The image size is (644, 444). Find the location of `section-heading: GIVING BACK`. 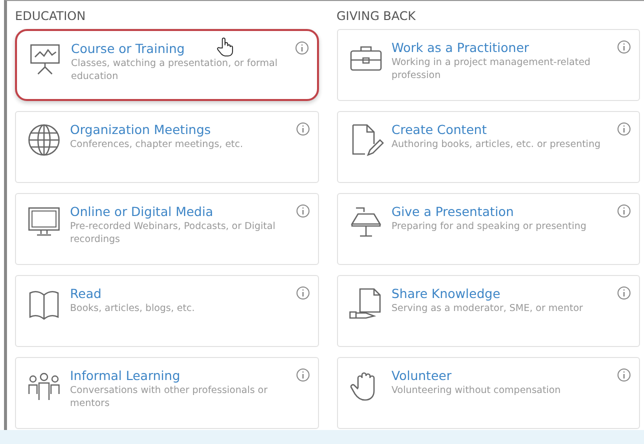

section-heading: GIVING BACK is located at coordinates (376, 16).